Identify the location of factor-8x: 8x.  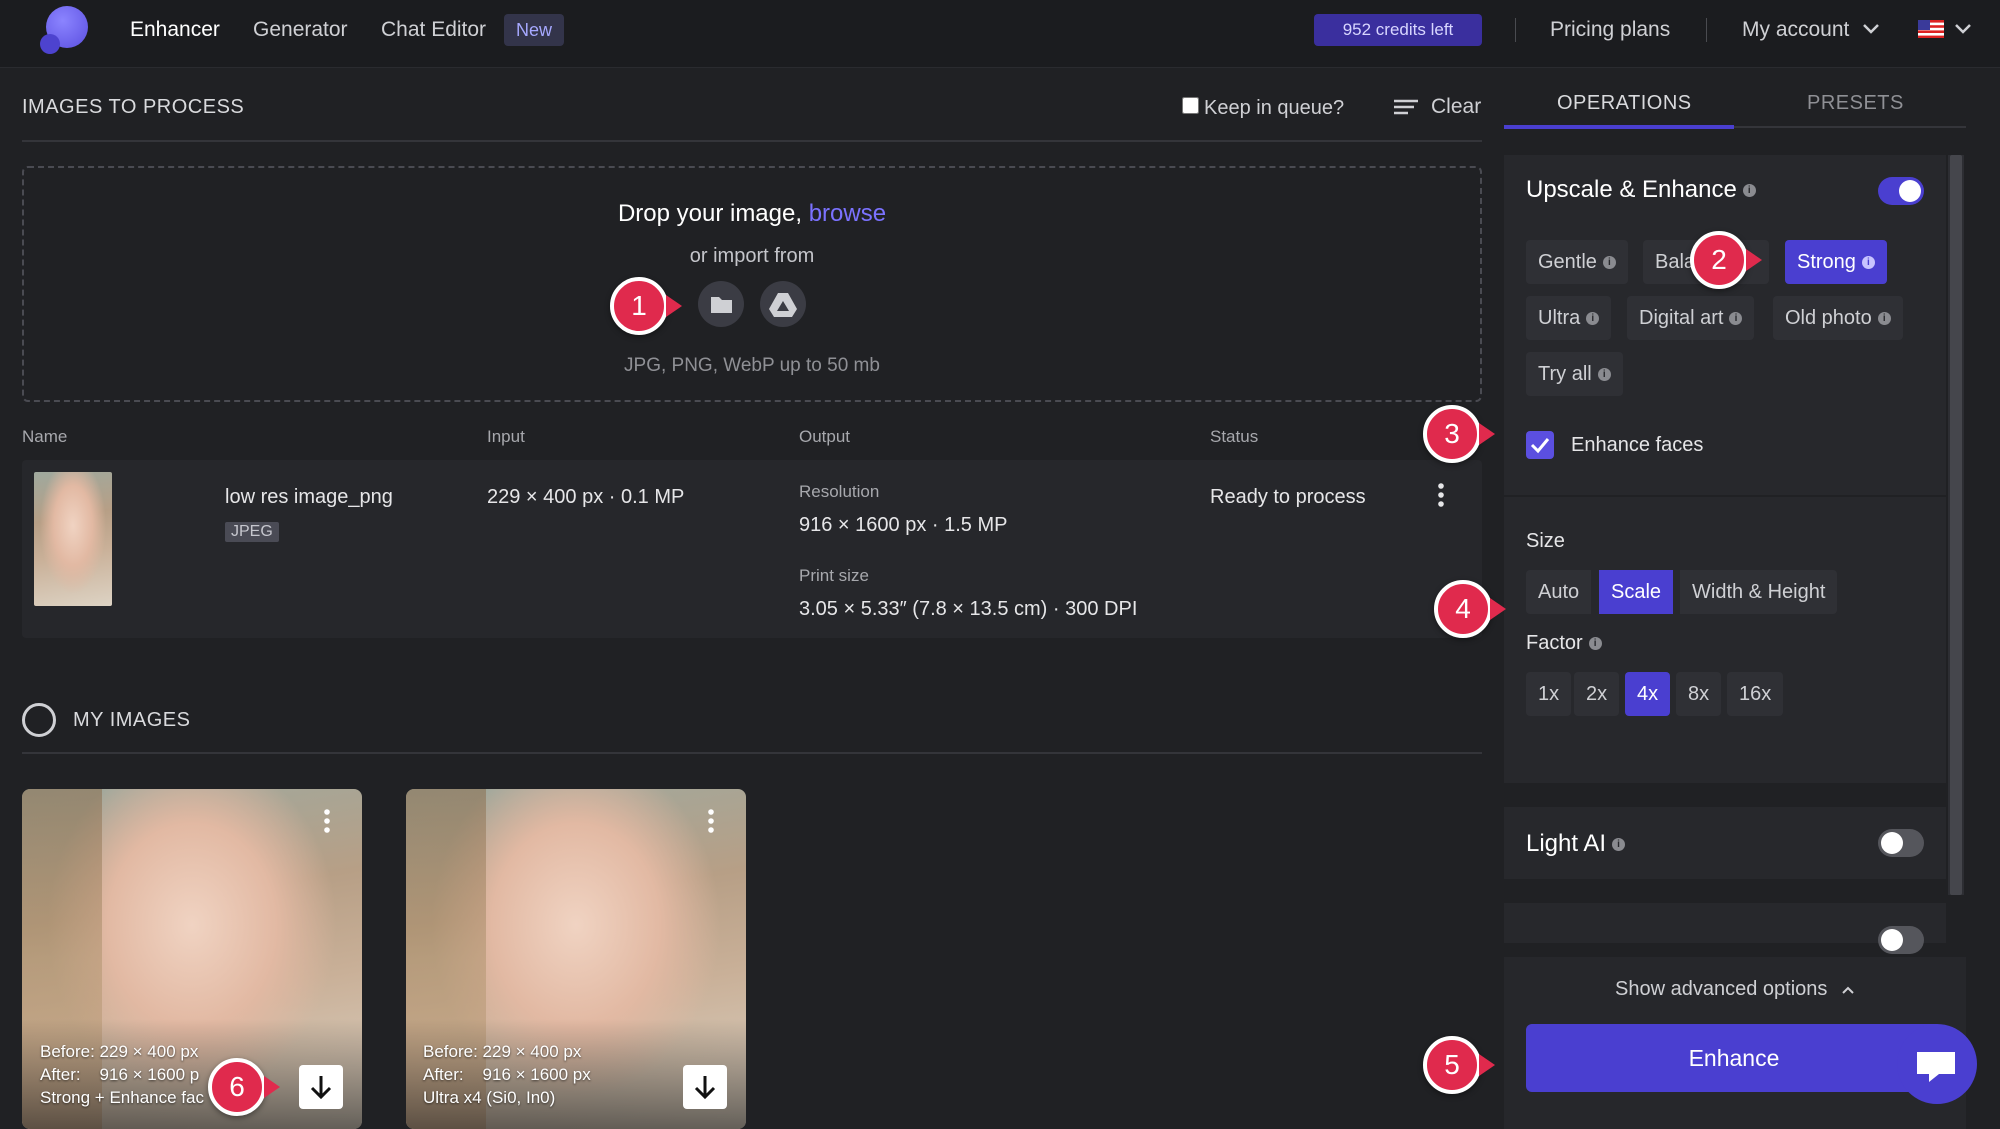
(1699, 694).